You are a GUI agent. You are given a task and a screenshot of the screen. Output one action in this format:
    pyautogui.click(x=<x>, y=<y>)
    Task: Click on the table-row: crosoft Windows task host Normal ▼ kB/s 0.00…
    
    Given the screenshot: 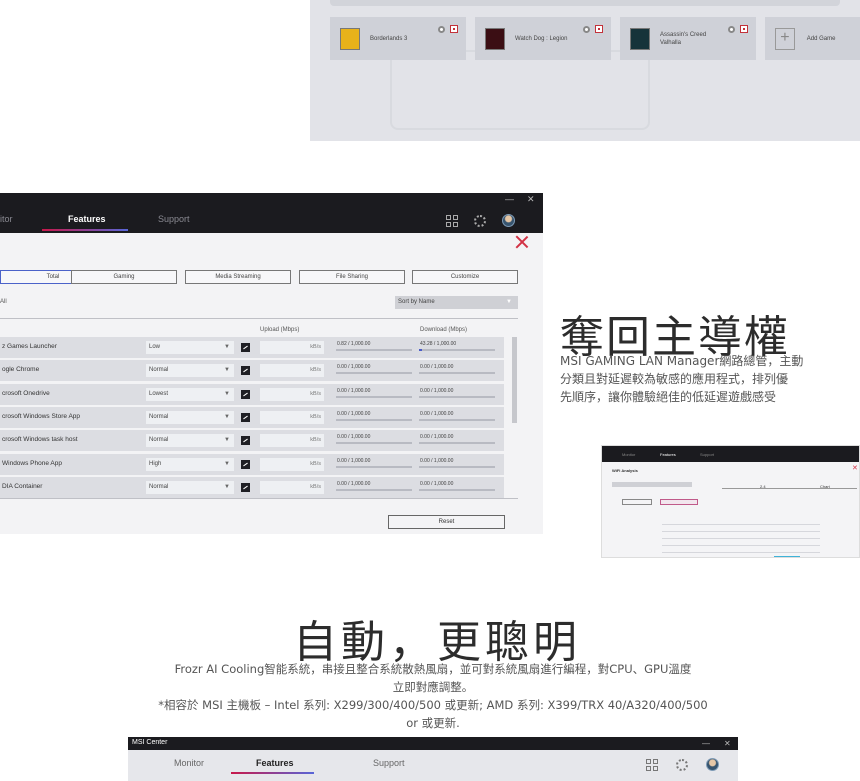 What is the action you would take?
    pyautogui.click(x=252, y=441)
    